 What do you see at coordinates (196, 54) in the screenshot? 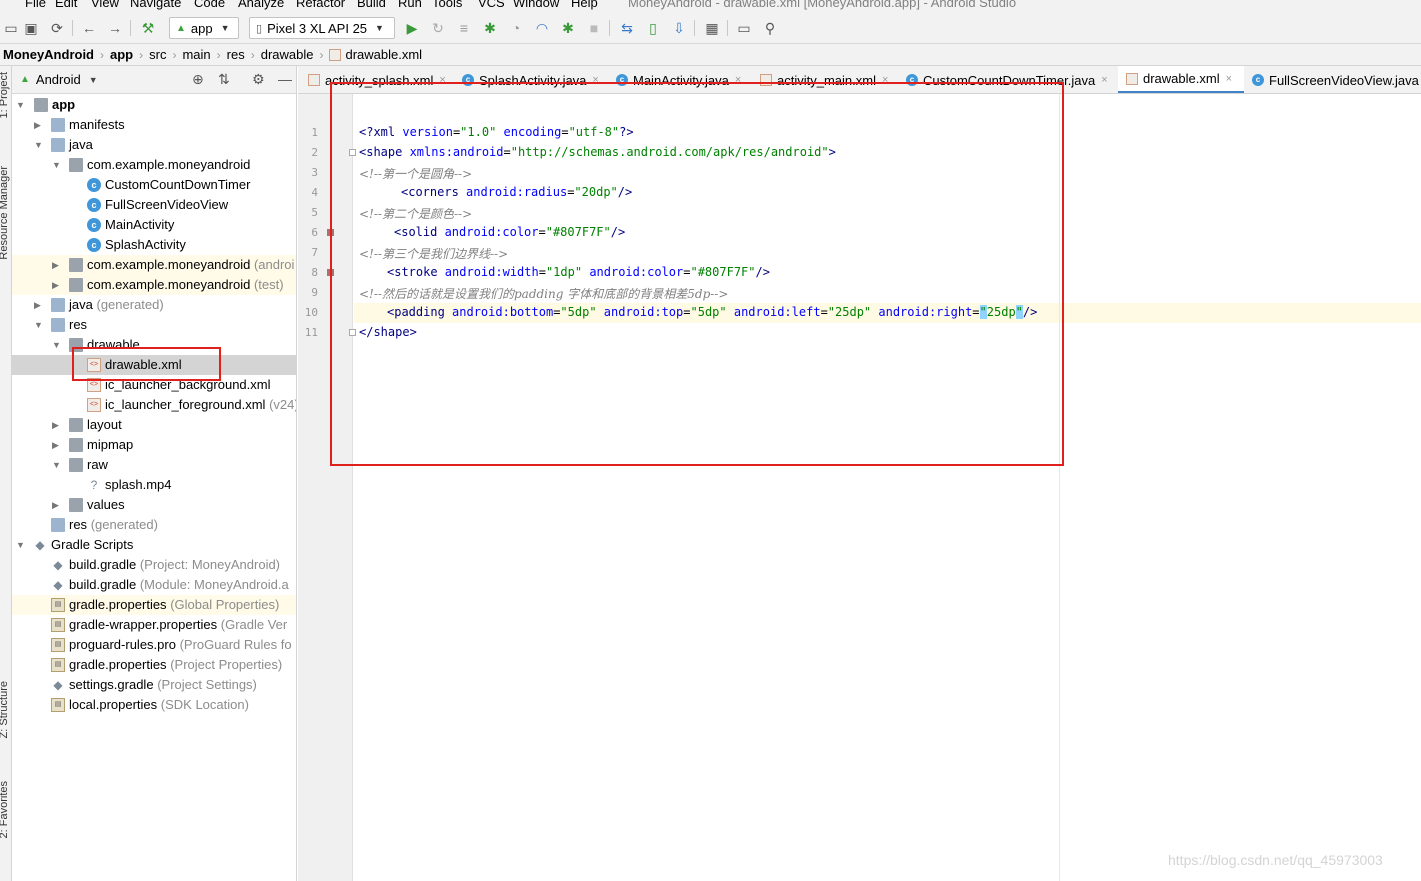
I see `breadcrumb-main: main` at bounding box center [196, 54].